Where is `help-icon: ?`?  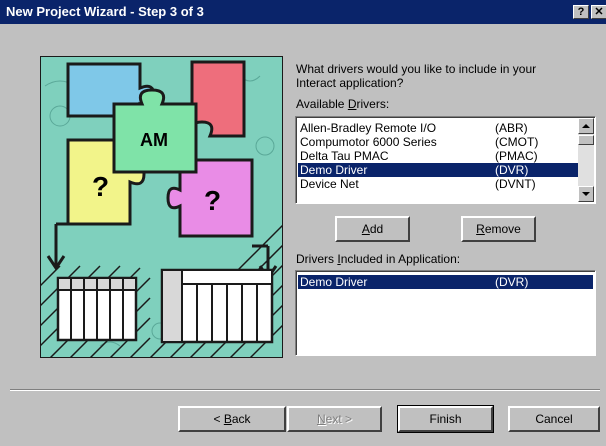
help-icon: ? is located at coordinates (581, 12).